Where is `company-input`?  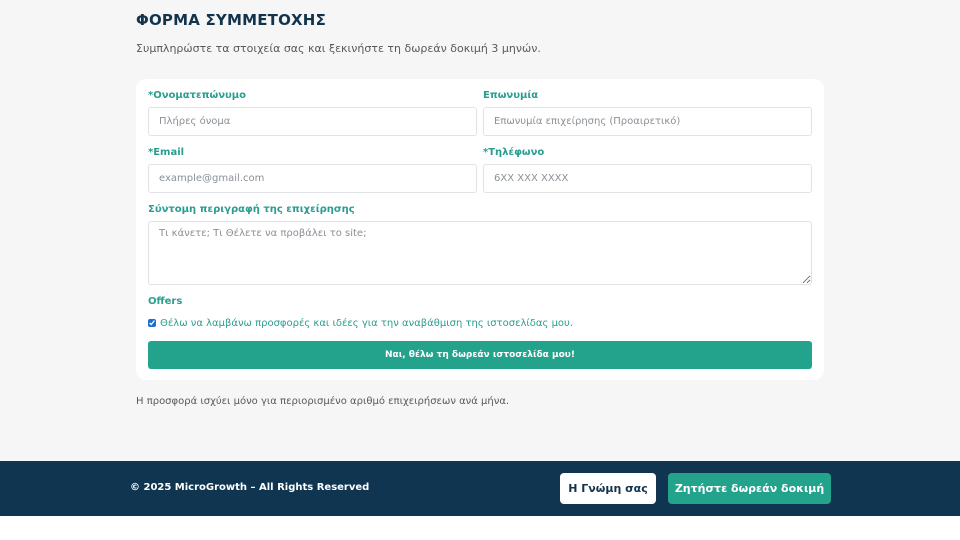
company-input is located at coordinates (647, 121).